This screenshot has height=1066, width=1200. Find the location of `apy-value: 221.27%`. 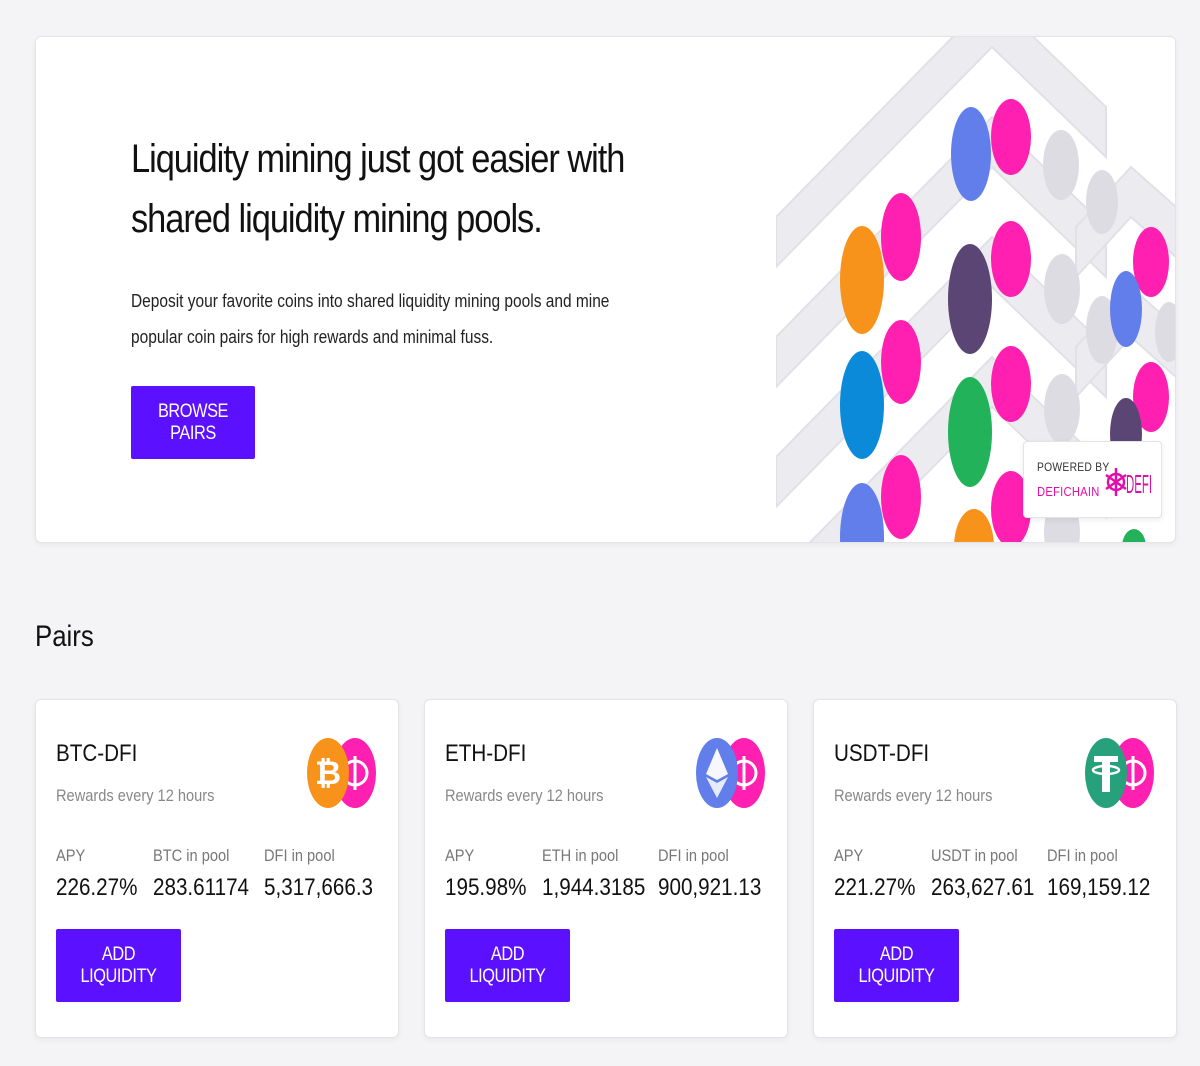

apy-value: 221.27% is located at coordinates (875, 887).